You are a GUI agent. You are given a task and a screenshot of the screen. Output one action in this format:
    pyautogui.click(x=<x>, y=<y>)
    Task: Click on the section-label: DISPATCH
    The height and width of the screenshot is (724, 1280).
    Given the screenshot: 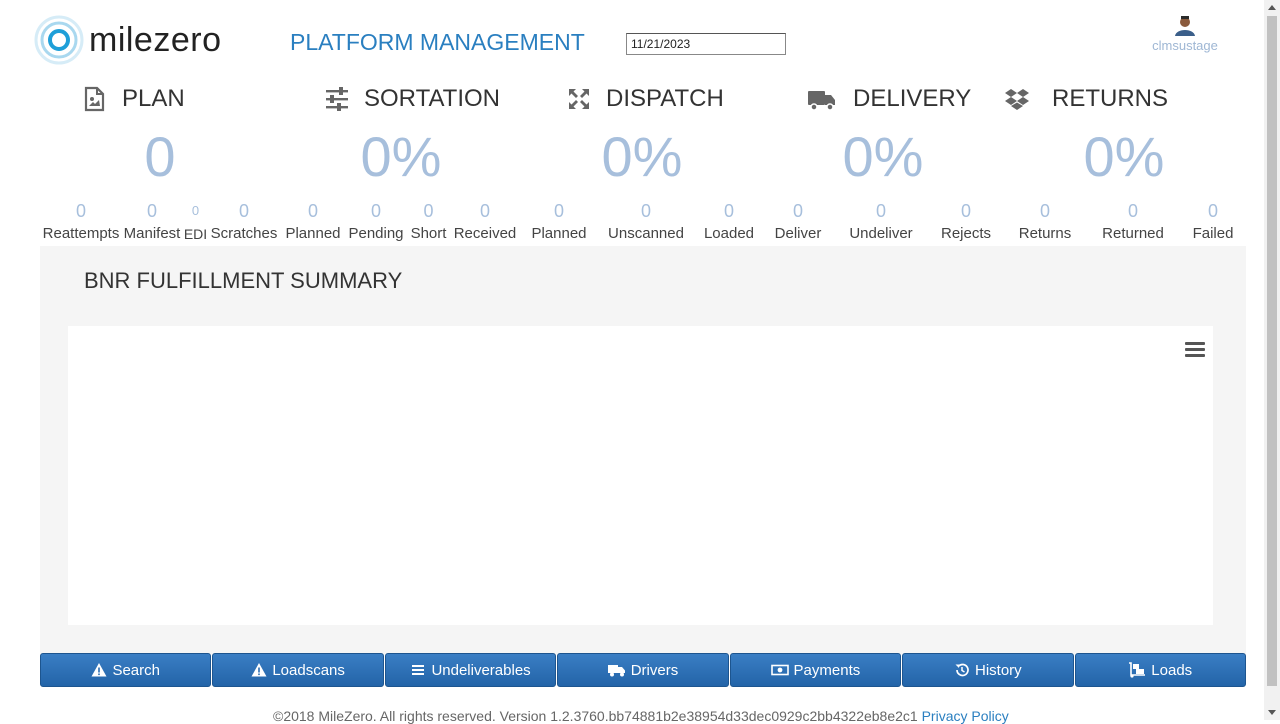 What is the action you would take?
    pyautogui.click(x=665, y=98)
    